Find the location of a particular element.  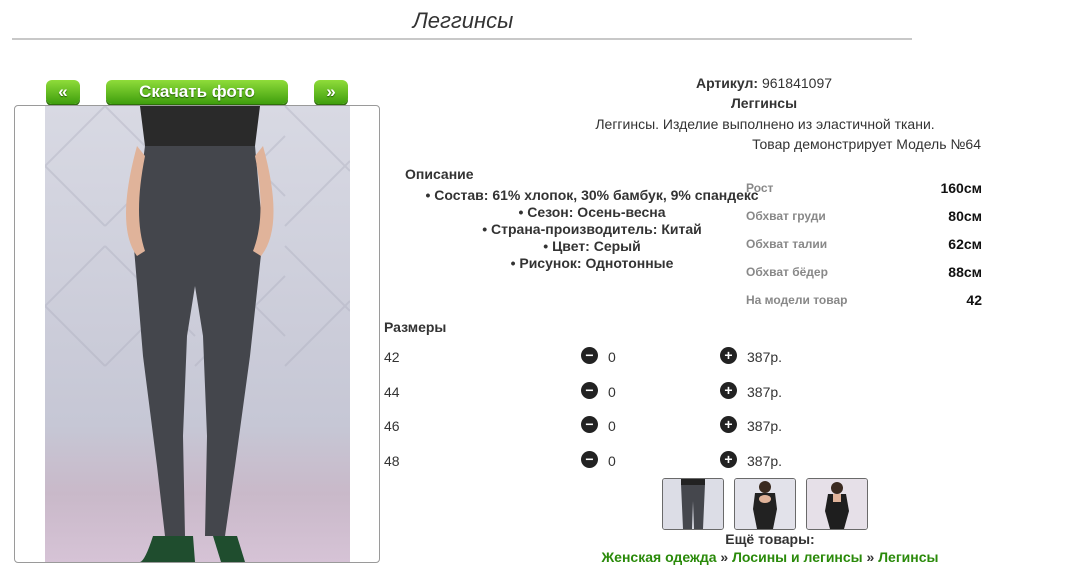

article-value: 961841097 is located at coordinates (797, 83).